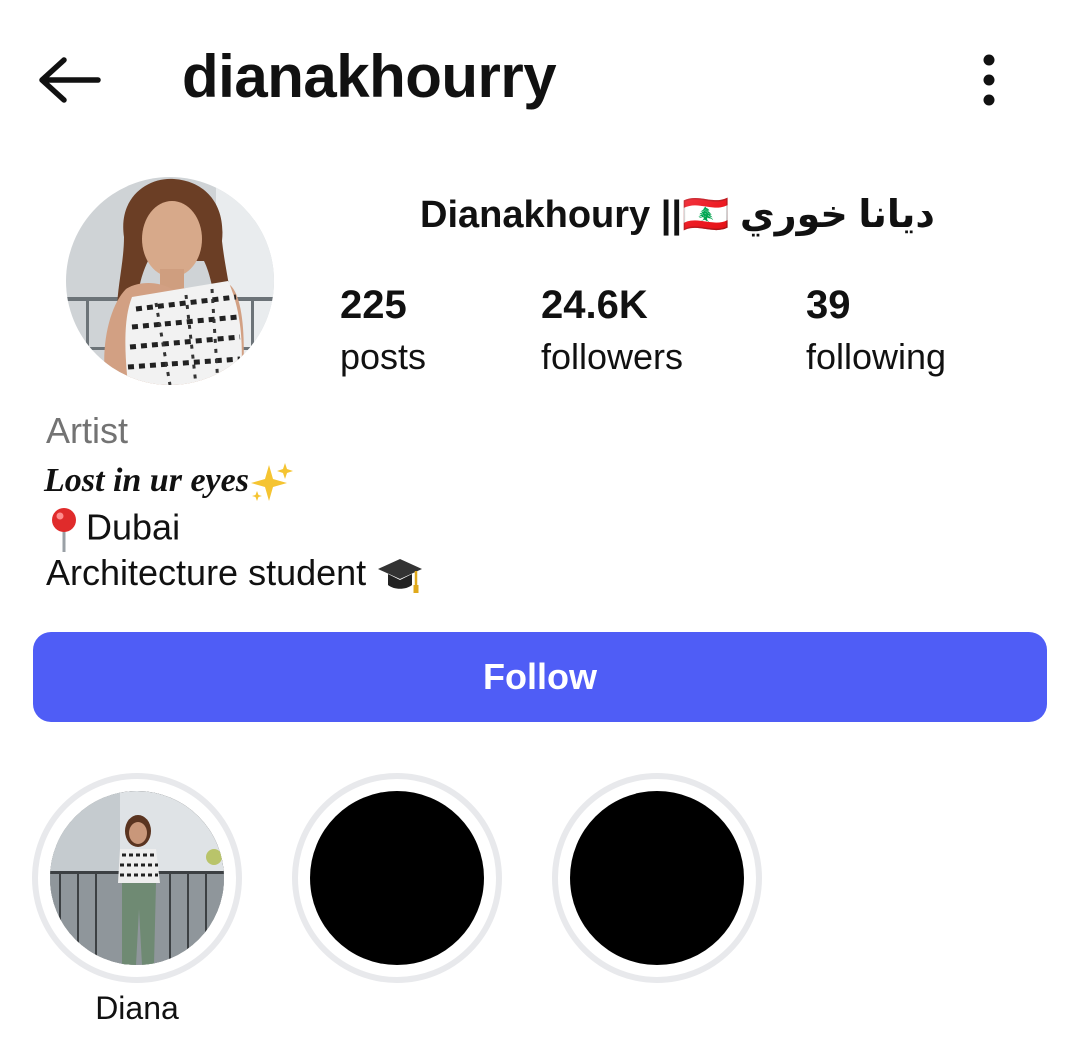 The image size is (1080, 1038). What do you see at coordinates (87, 430) in the screenshot?
I see `profile-category: Artist` at bounding box center [87, 430].